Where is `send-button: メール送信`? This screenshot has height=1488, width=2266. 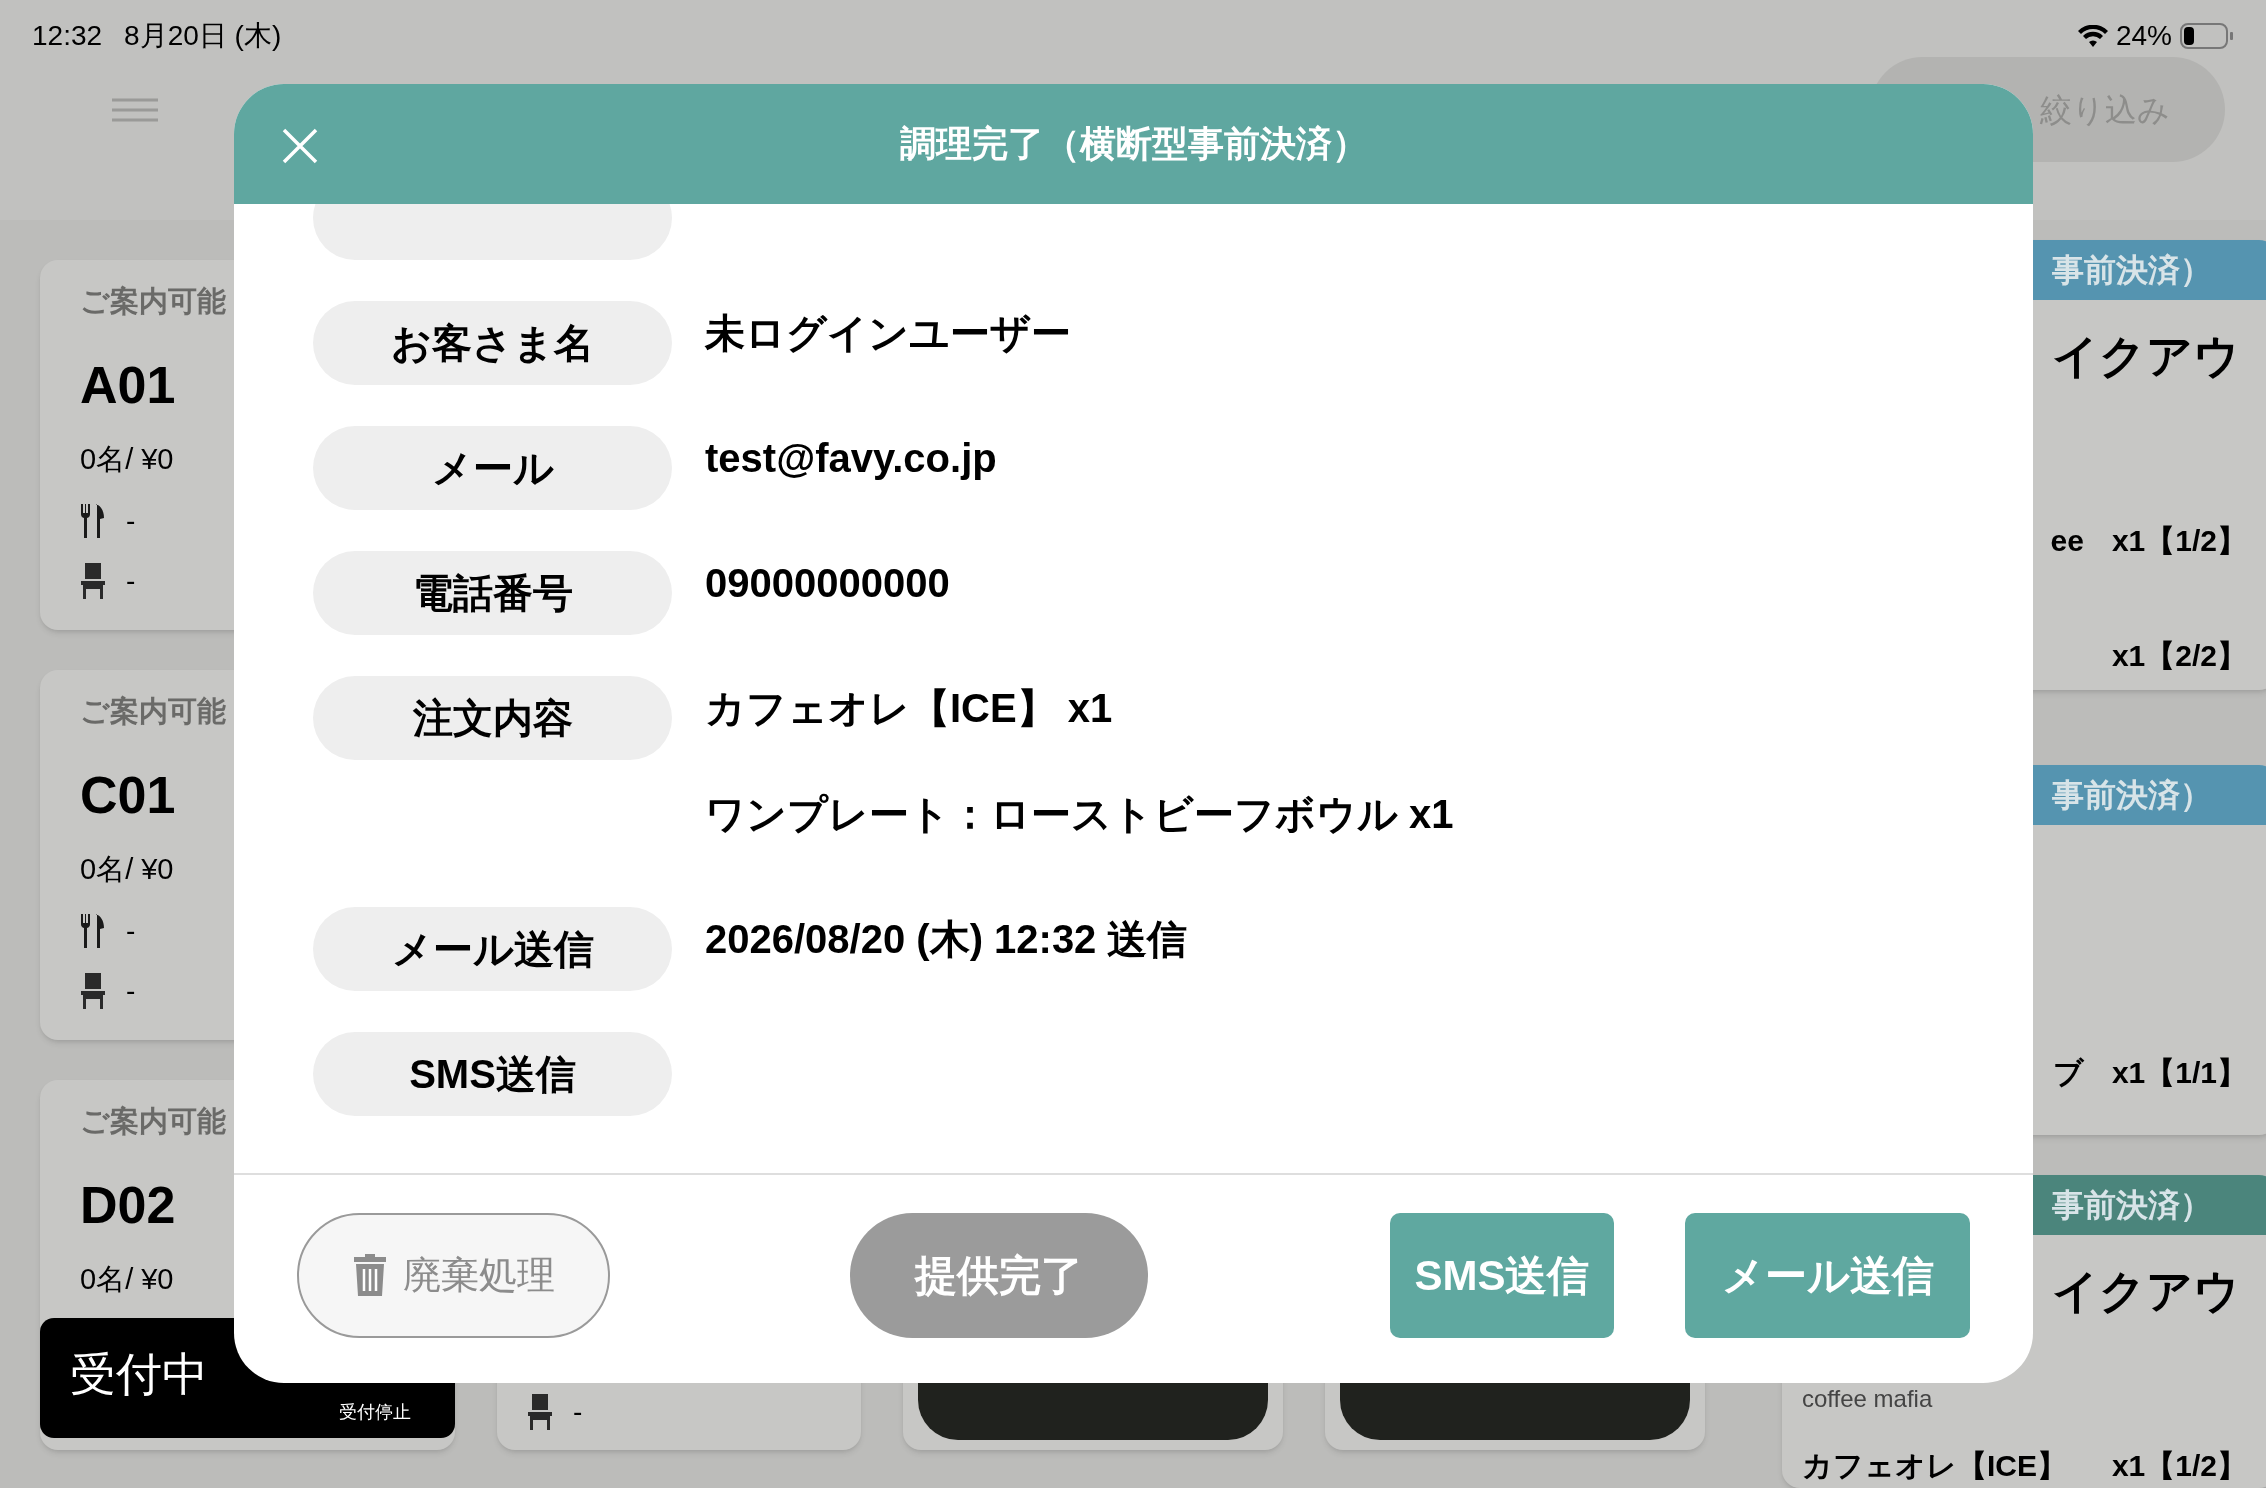 send-button: メール送信 is located at coordinates (1827, 1275).